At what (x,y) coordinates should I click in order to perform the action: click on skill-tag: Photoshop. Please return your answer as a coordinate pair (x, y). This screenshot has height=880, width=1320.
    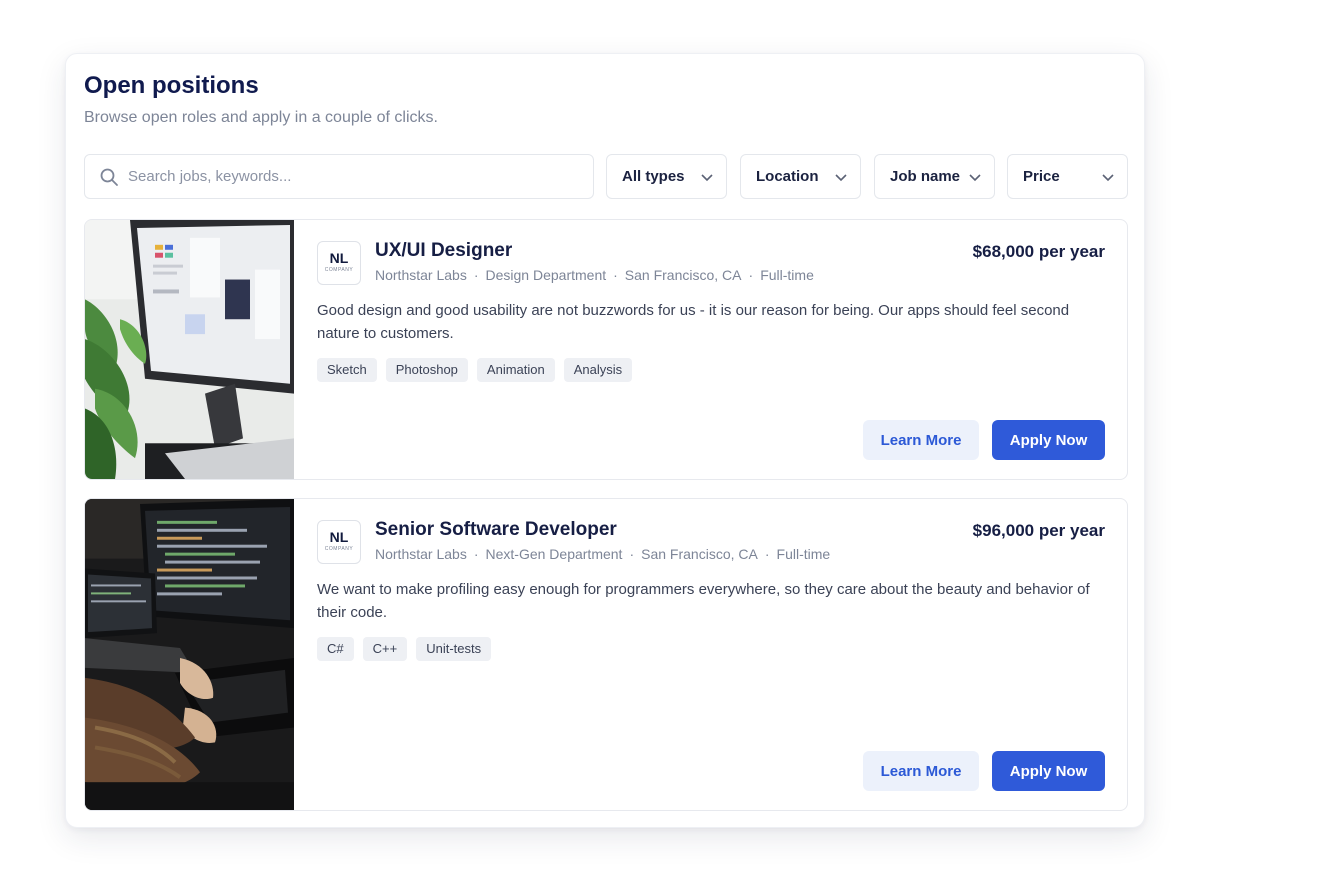
    Looking at the image, I should click on (426, 370).